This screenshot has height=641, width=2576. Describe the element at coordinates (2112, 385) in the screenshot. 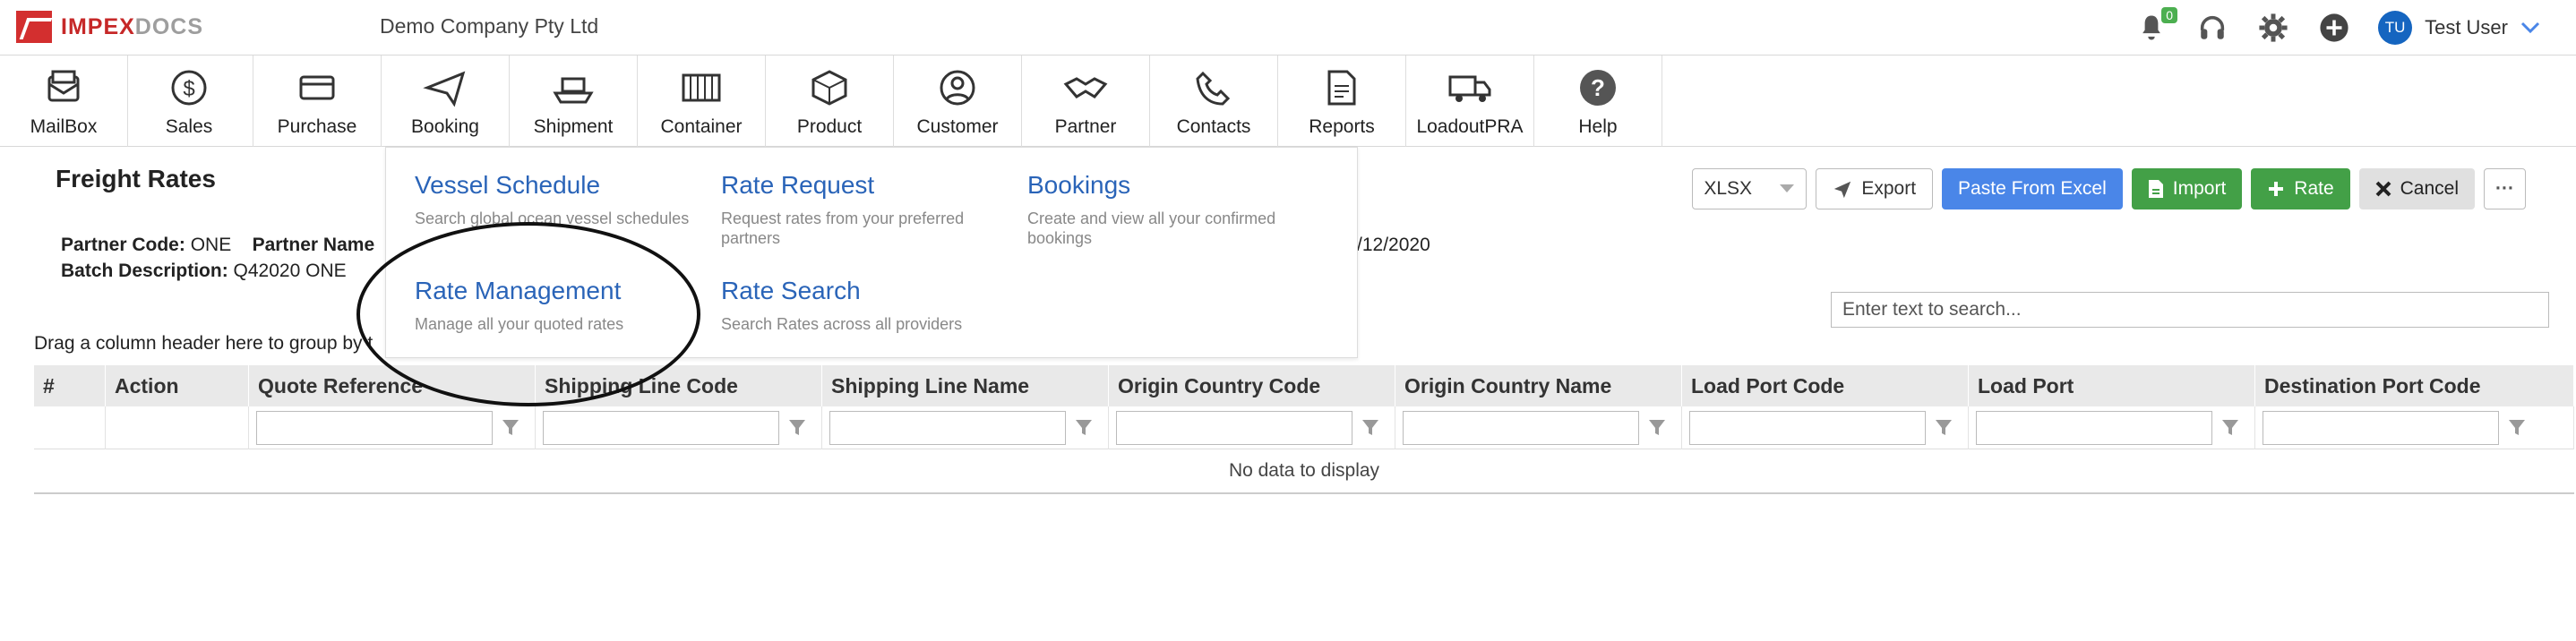

I see `column-header: Load Port` at that location.